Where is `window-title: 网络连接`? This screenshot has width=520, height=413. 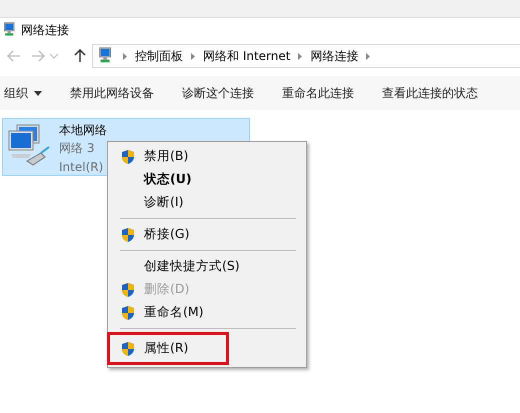
window-title: 网络连接 is located at coordinates (45, 30).